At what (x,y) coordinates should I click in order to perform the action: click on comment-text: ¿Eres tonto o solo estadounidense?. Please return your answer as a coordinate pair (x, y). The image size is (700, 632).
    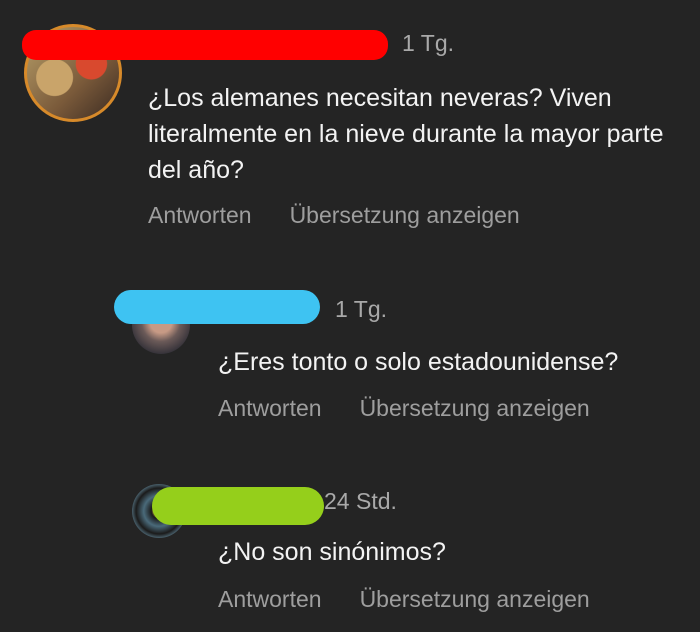
    Looking at the image, I should click on (418, 362).